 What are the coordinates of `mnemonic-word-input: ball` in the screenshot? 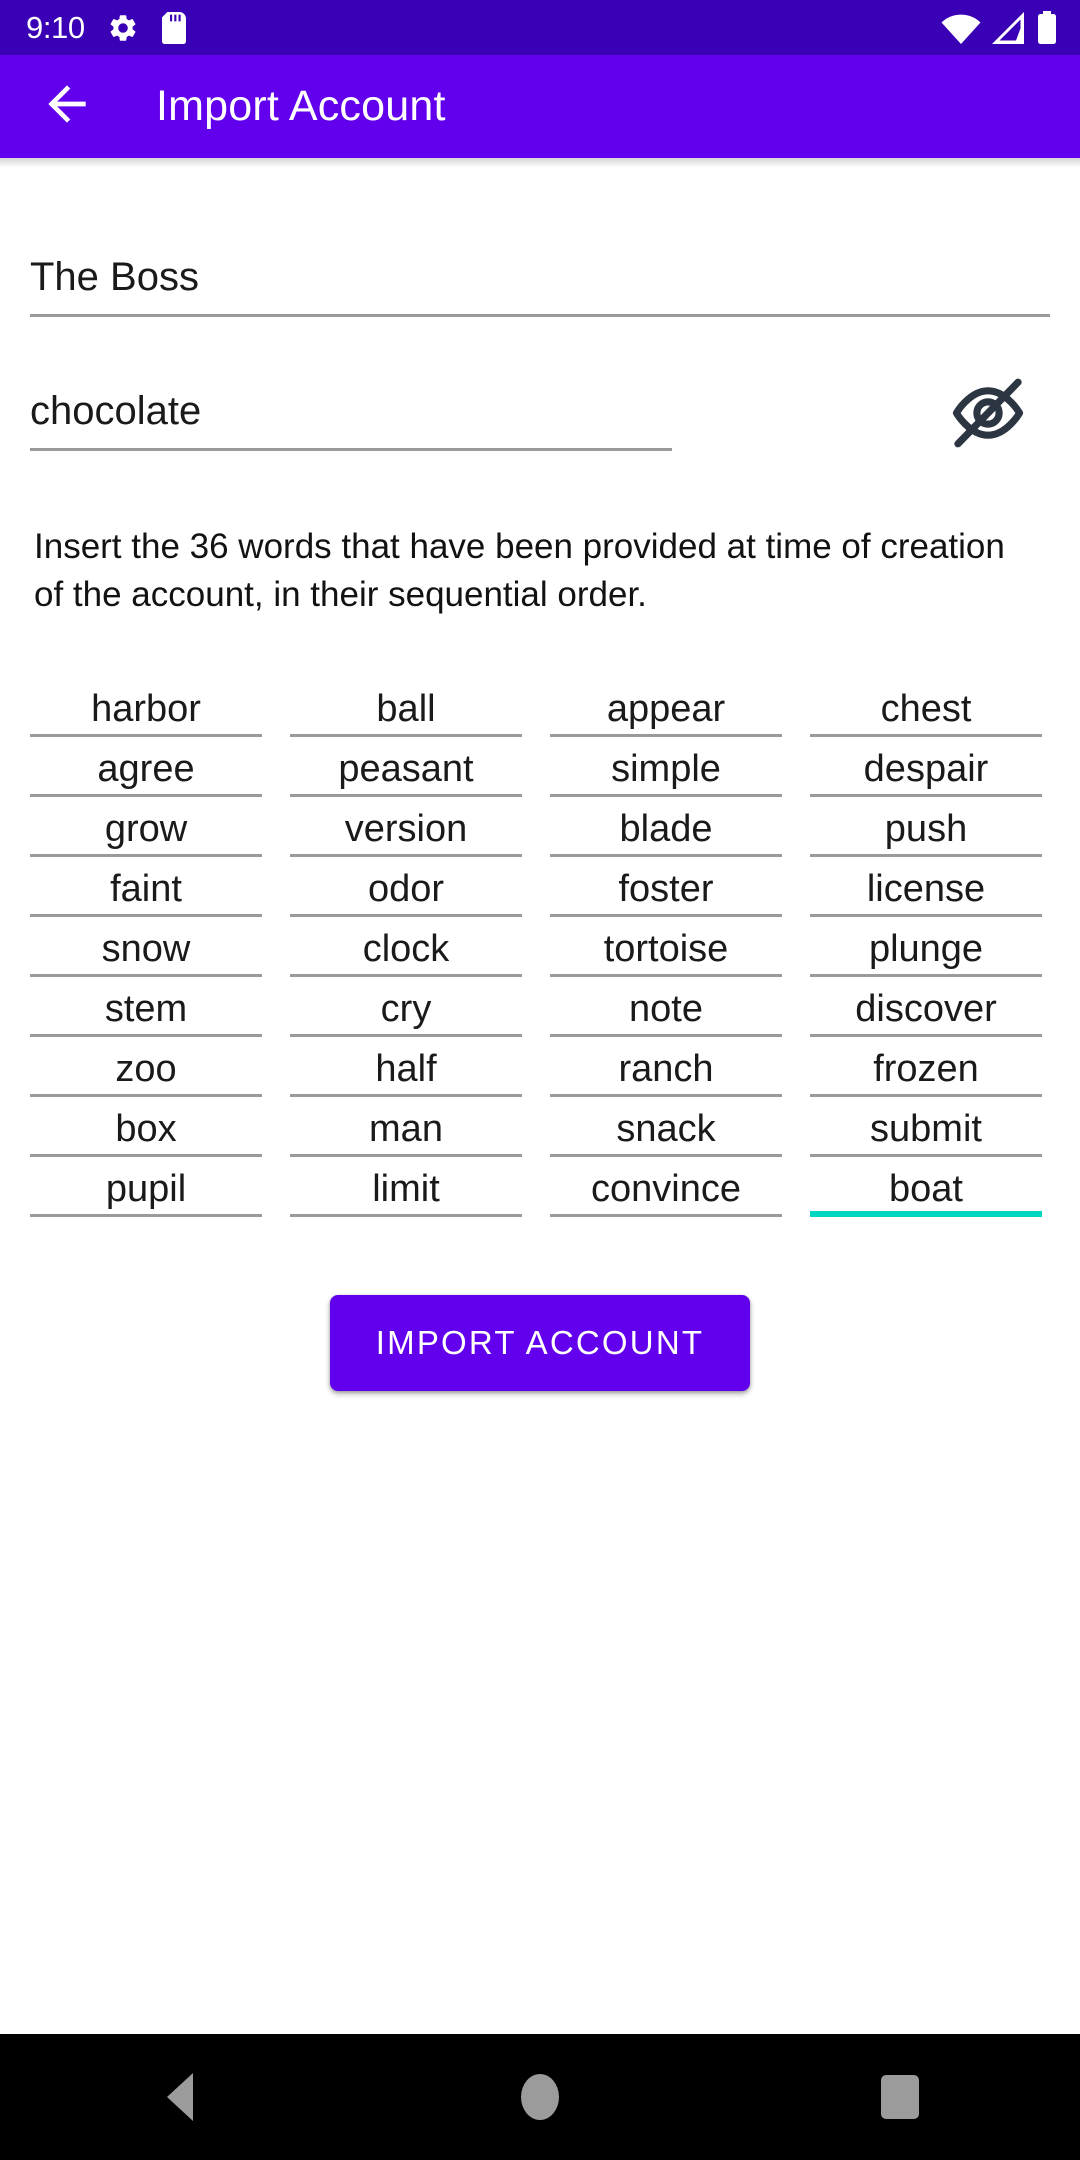 It's located at (406, 707).